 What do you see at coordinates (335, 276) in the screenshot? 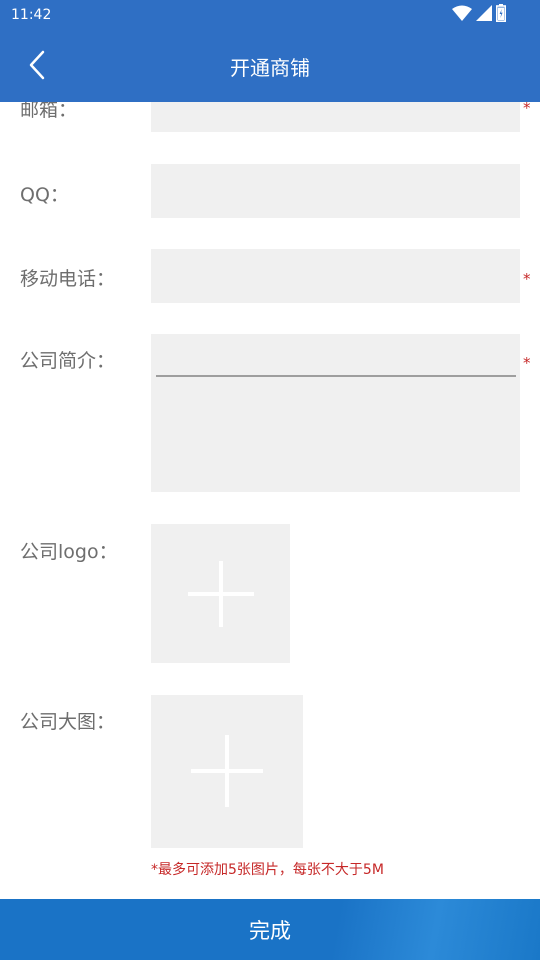
I see `mobile-field` at bounding box center [335, 276].